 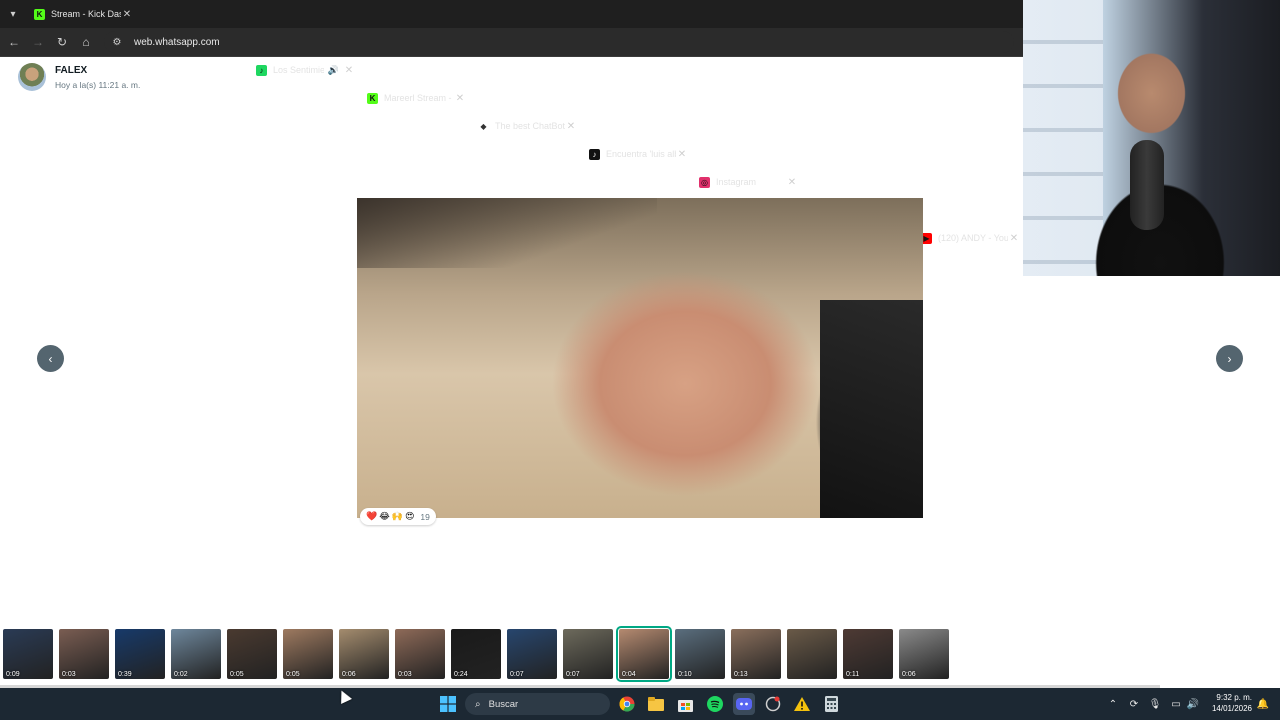 What do you see at coordinates (537, 704) in the screenshot?
I see `taskbar-search-box: ⌕ Buscar` at bounding box center [537, 704].